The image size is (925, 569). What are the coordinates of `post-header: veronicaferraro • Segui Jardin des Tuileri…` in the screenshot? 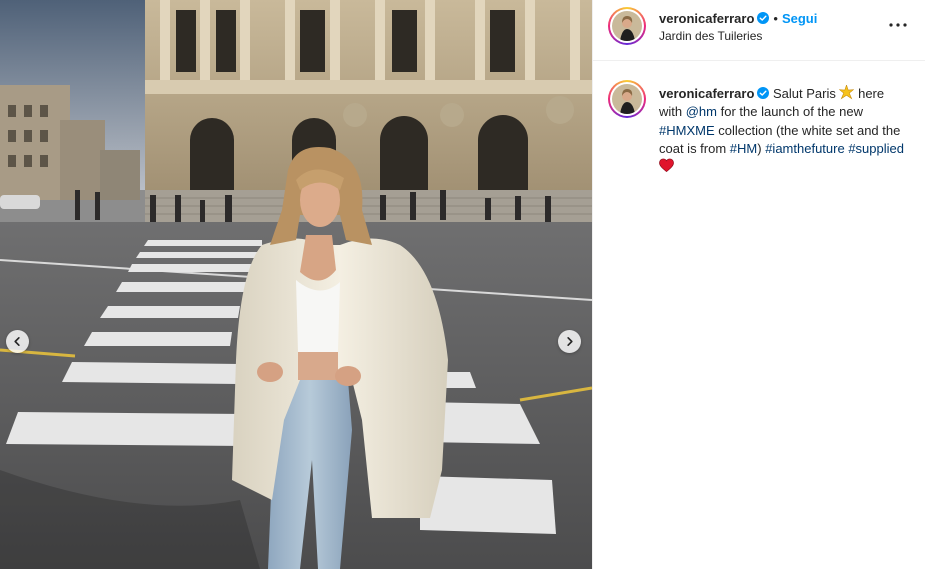 It's located at (759, 30).